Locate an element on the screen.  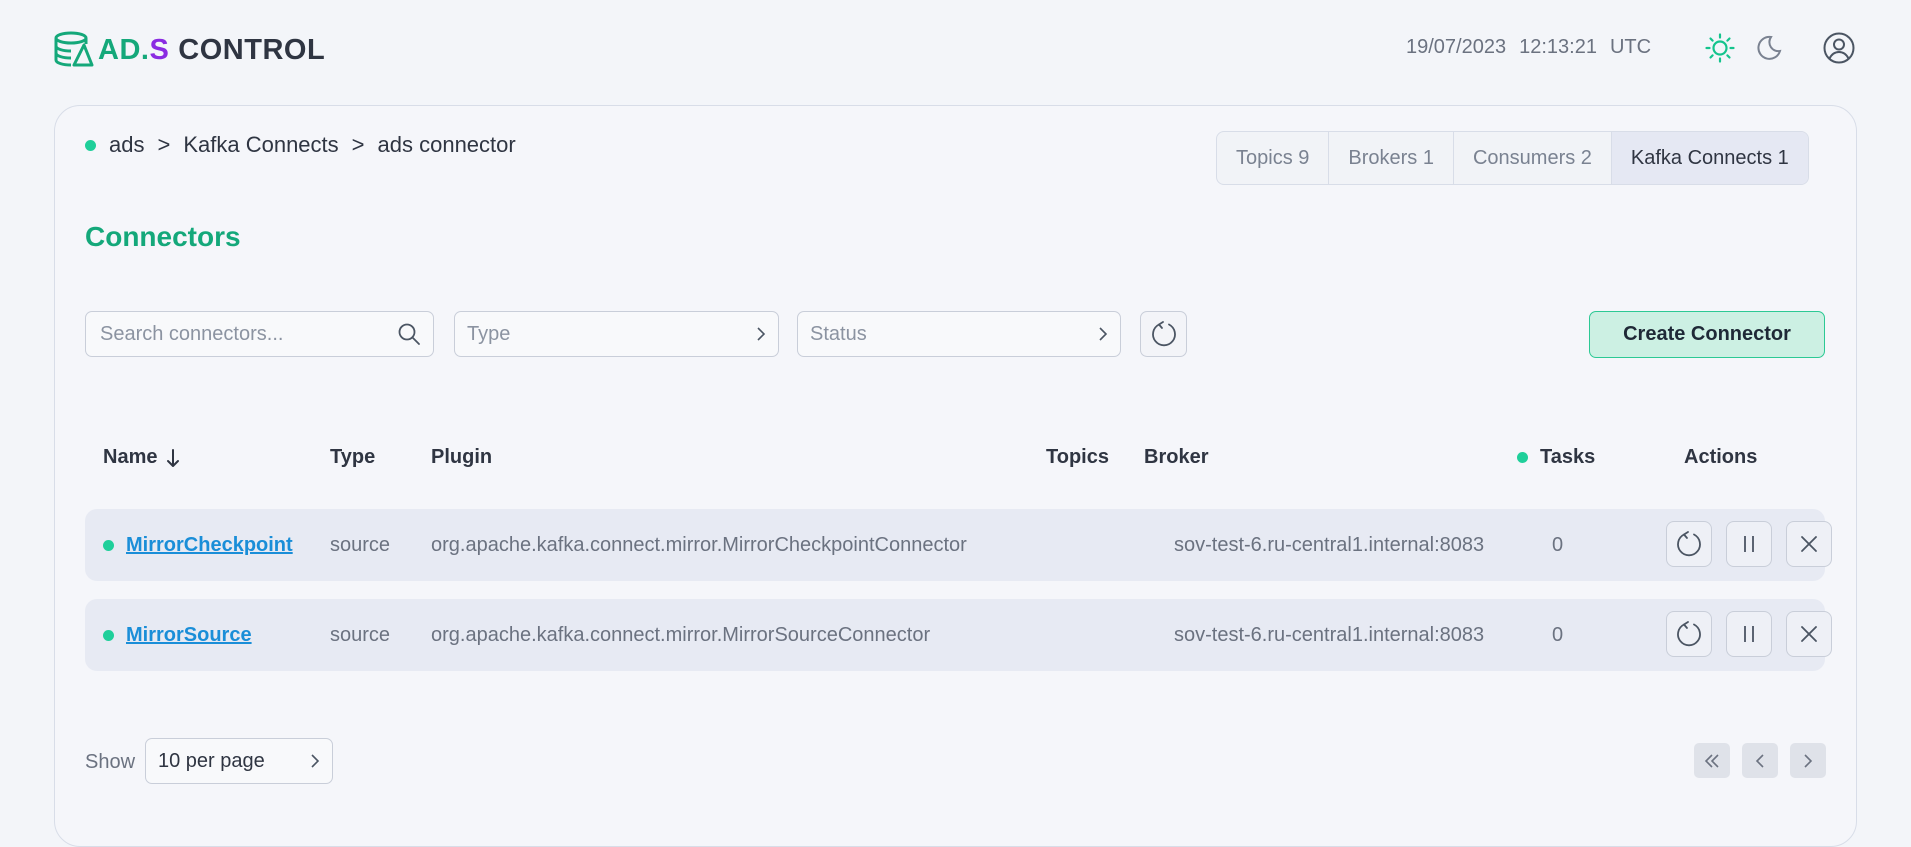
app-logo: AD.S CONTROL is located at coordinates (189, 50).